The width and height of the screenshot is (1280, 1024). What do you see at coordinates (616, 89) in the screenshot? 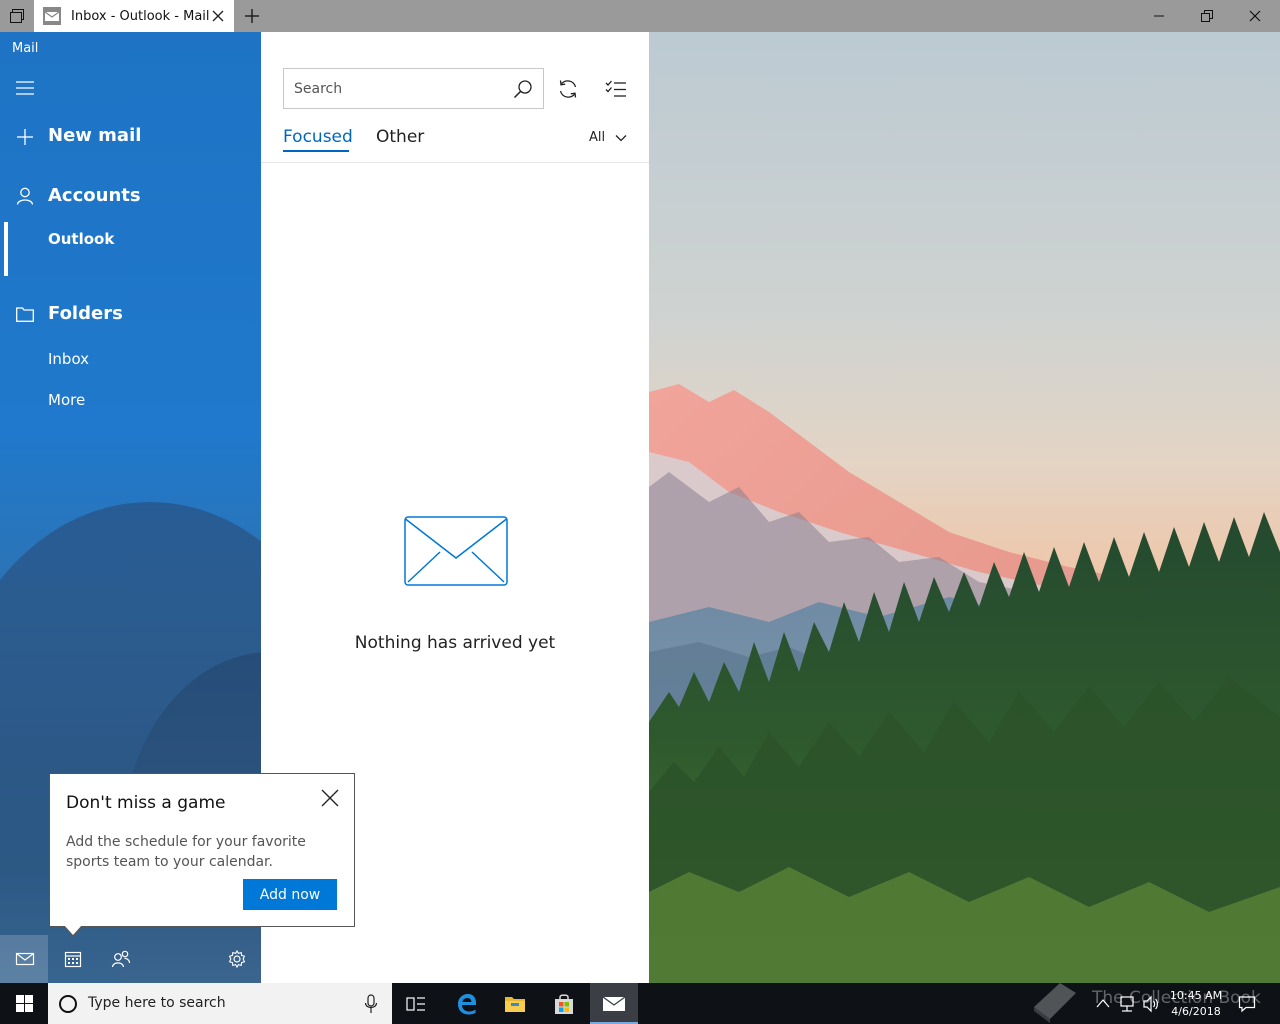
I see `selection-mode-icon` at bounding box center [616, 89].